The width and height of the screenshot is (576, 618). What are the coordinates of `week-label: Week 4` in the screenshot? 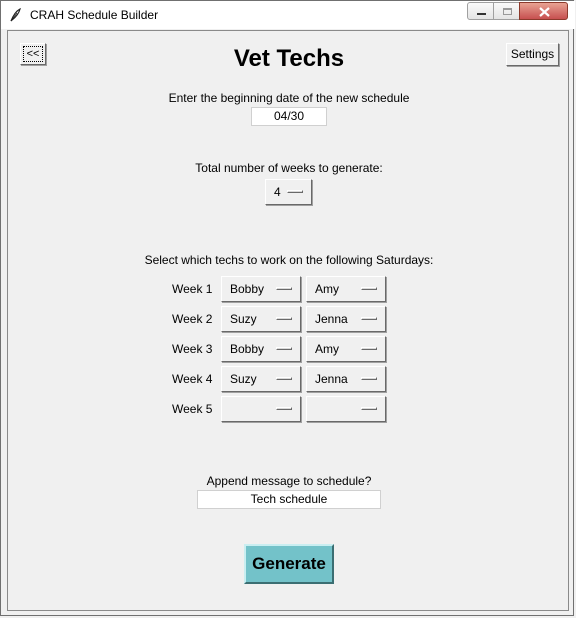 It's located at (192, 379).